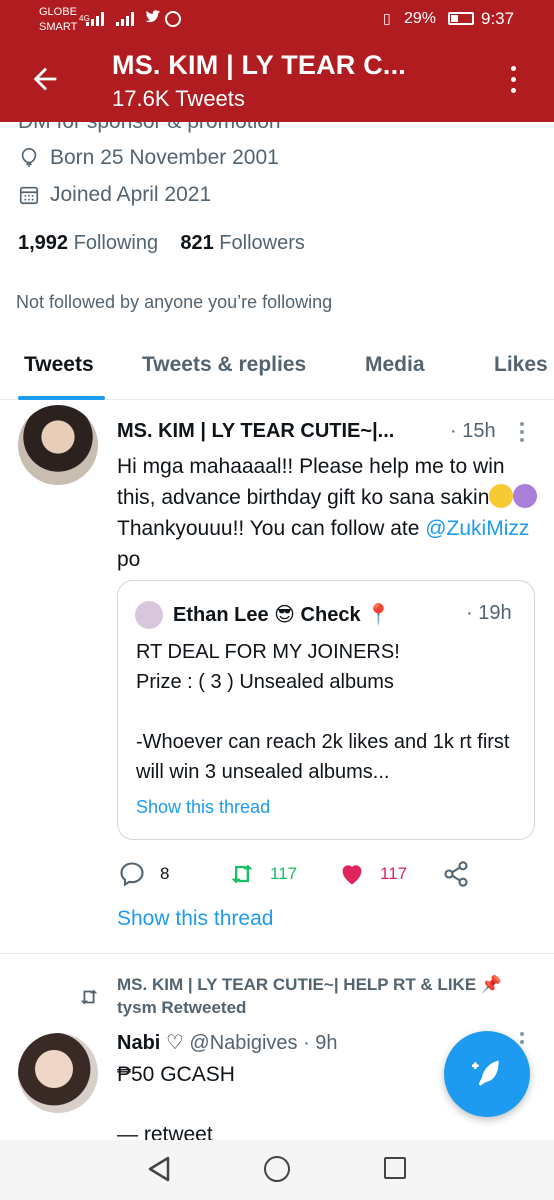 Image resolution: width=554 pixels, height=1200 pixels. I want to click on tweet-timestamp: · 15h, so click(473, 431).